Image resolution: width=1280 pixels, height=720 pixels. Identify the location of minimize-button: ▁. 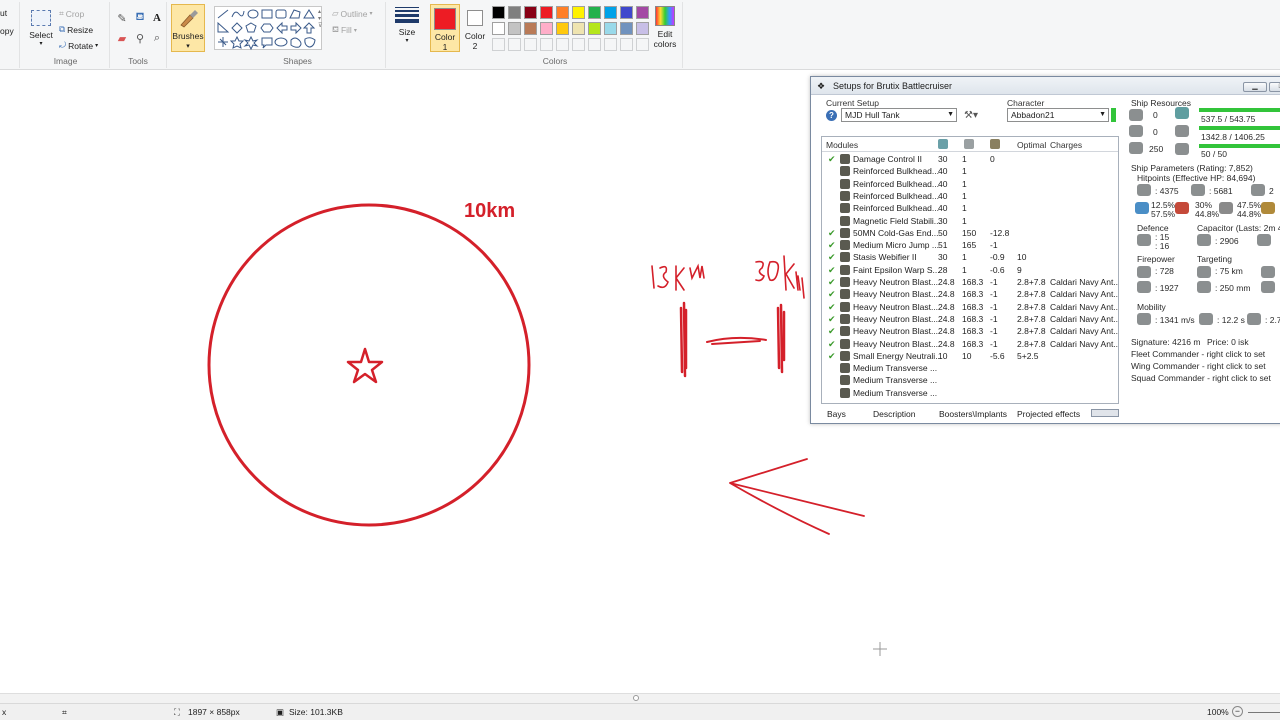
(1255, 87).